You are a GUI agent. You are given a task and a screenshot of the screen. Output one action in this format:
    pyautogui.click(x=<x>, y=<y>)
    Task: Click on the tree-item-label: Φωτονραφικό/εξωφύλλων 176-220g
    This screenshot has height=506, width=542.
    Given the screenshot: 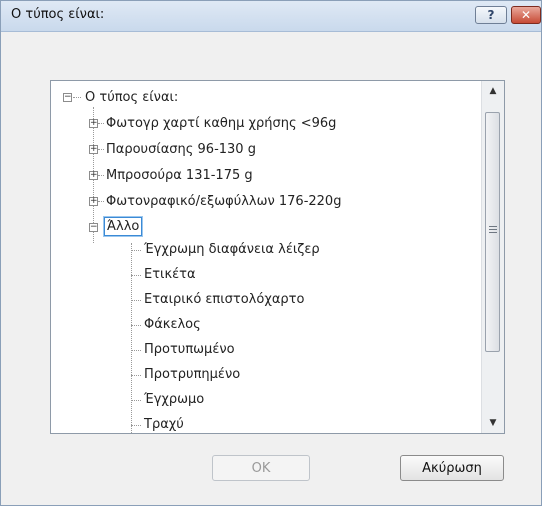 What is the action you would take?
    pyautogui.click(x=224, y=201)
    